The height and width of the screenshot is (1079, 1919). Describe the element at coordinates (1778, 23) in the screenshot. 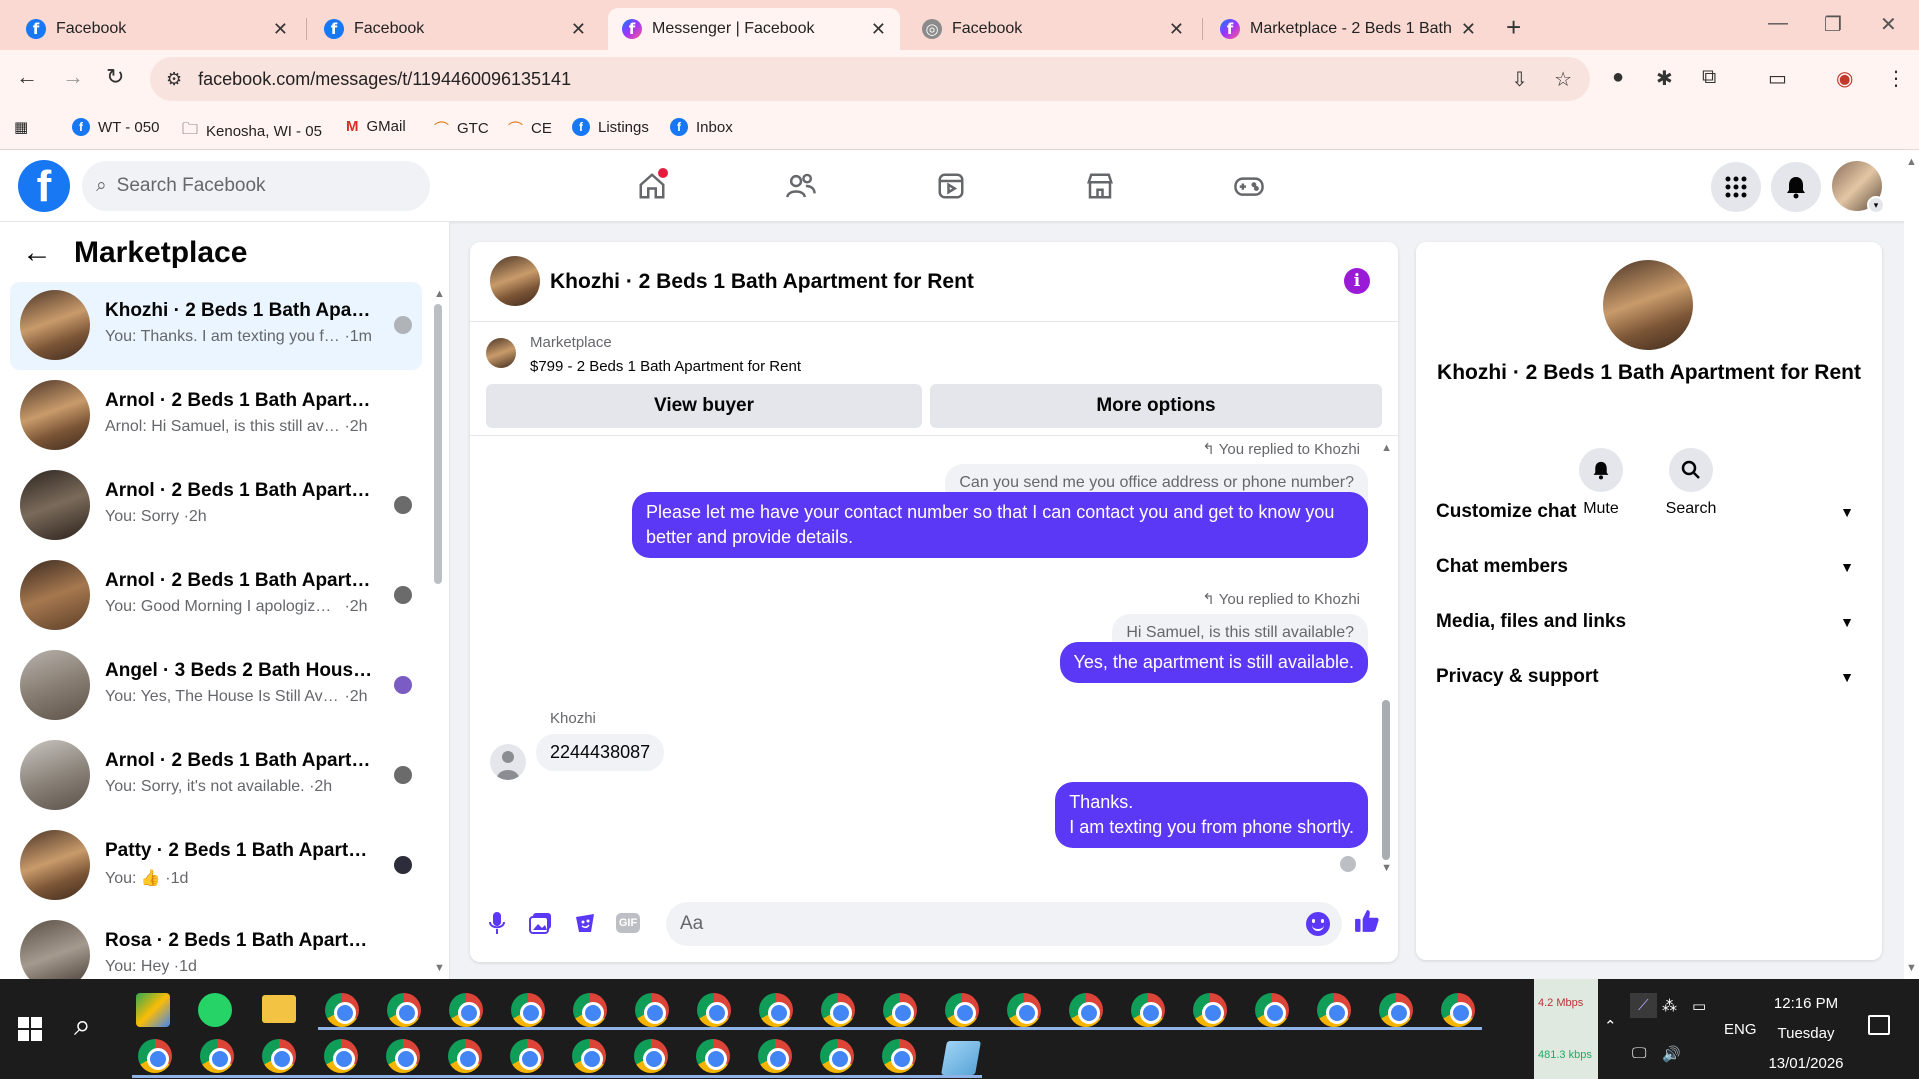

I see `minimize-icon: —` at that location.